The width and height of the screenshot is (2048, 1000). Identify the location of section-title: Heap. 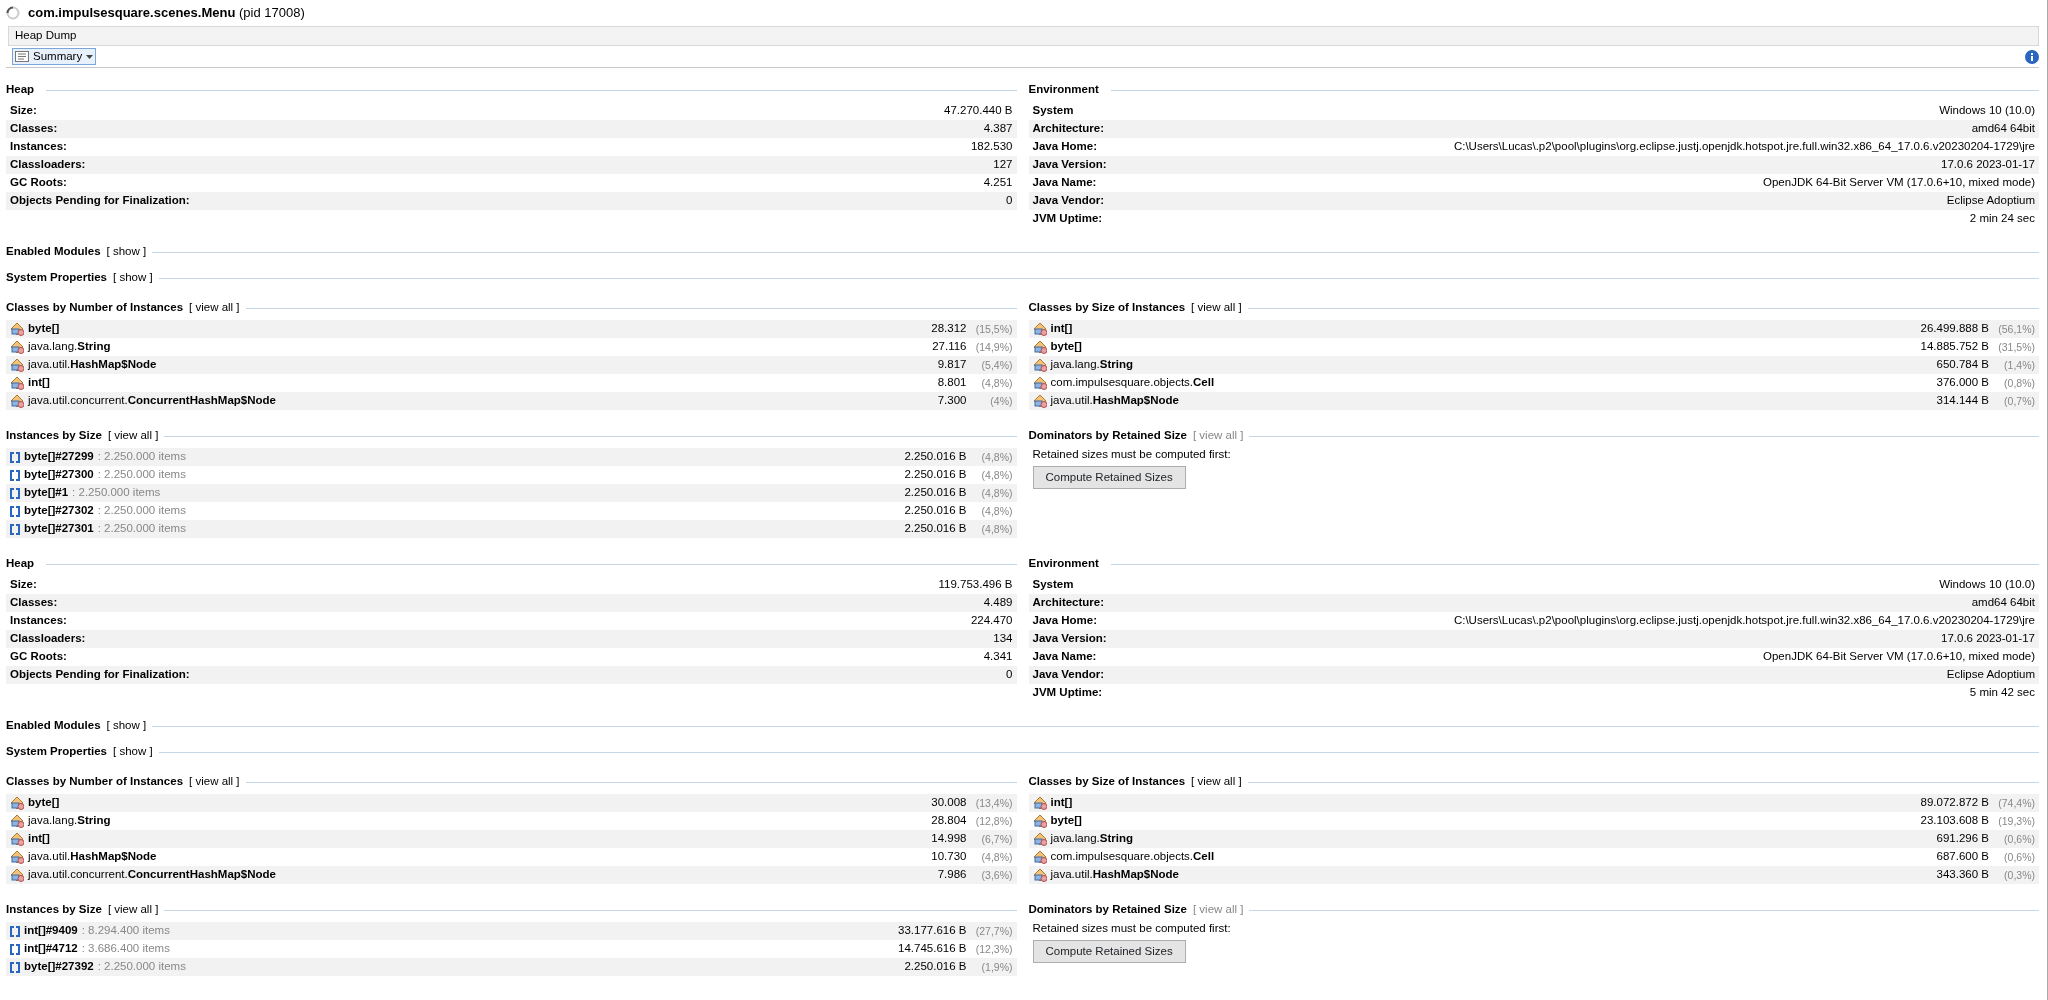
(20, 90).